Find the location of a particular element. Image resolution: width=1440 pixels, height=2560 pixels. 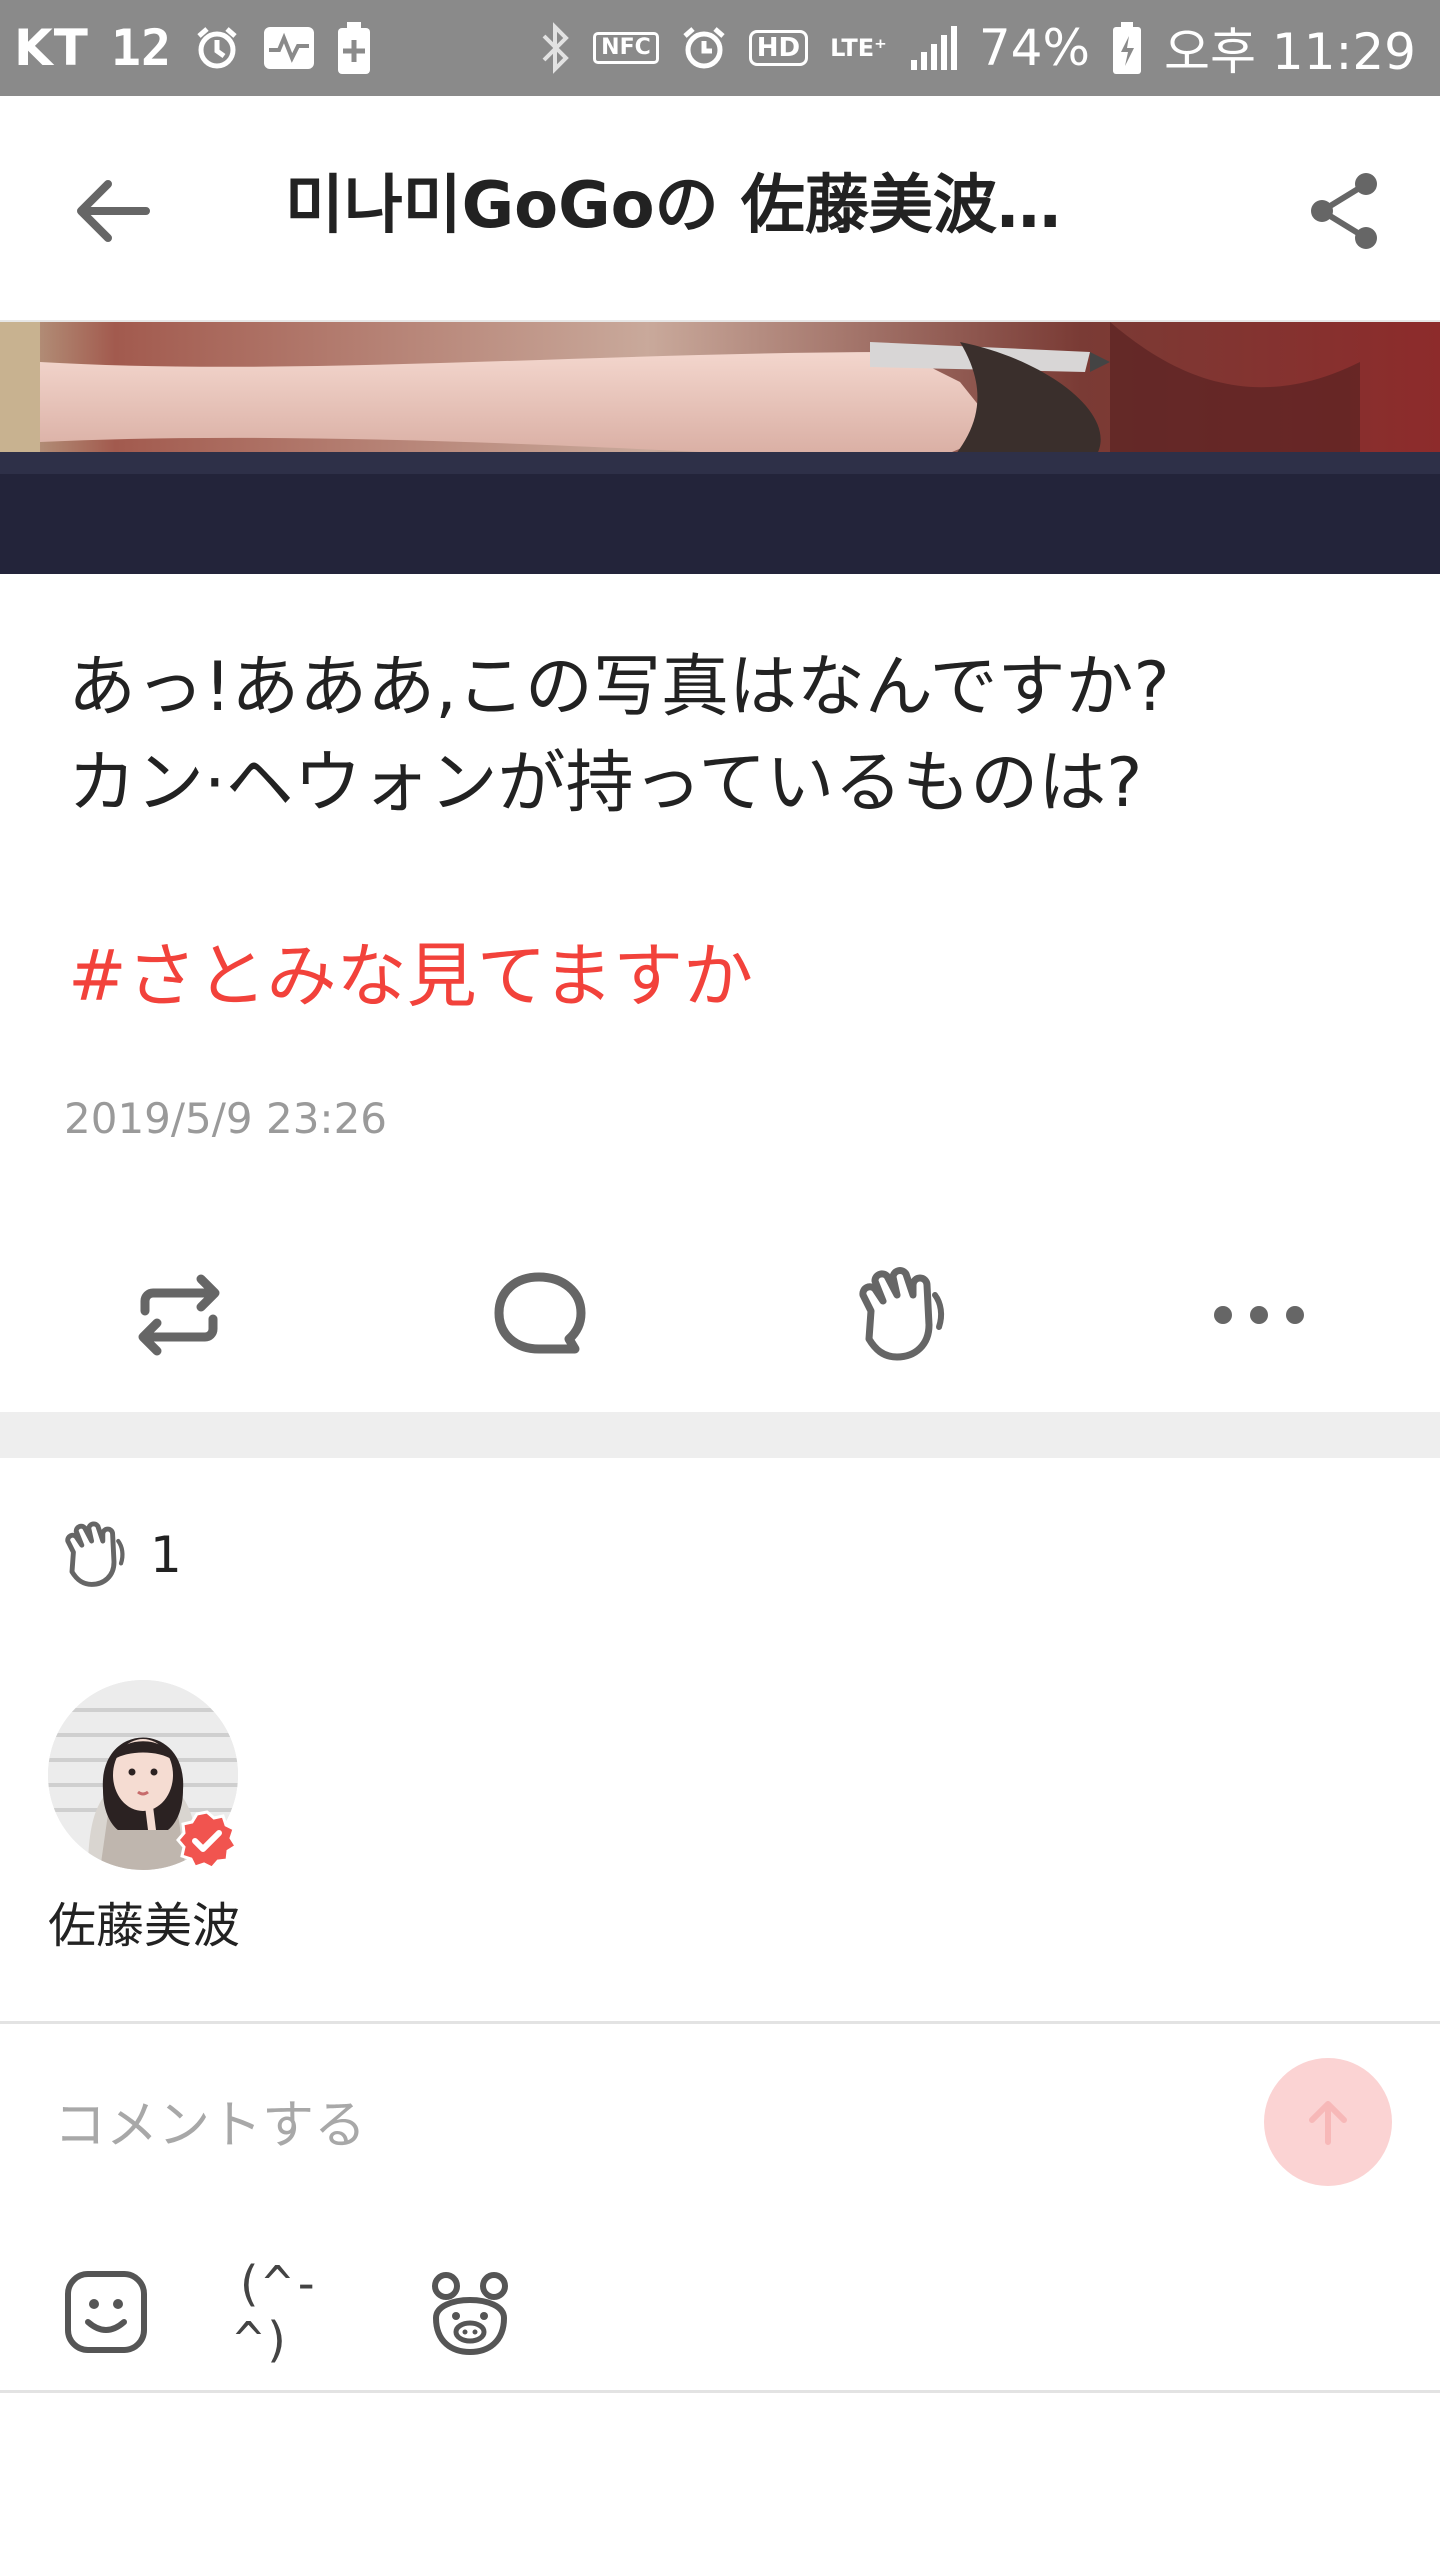

battery-charging-icon is located at coordinates (1127, 48).